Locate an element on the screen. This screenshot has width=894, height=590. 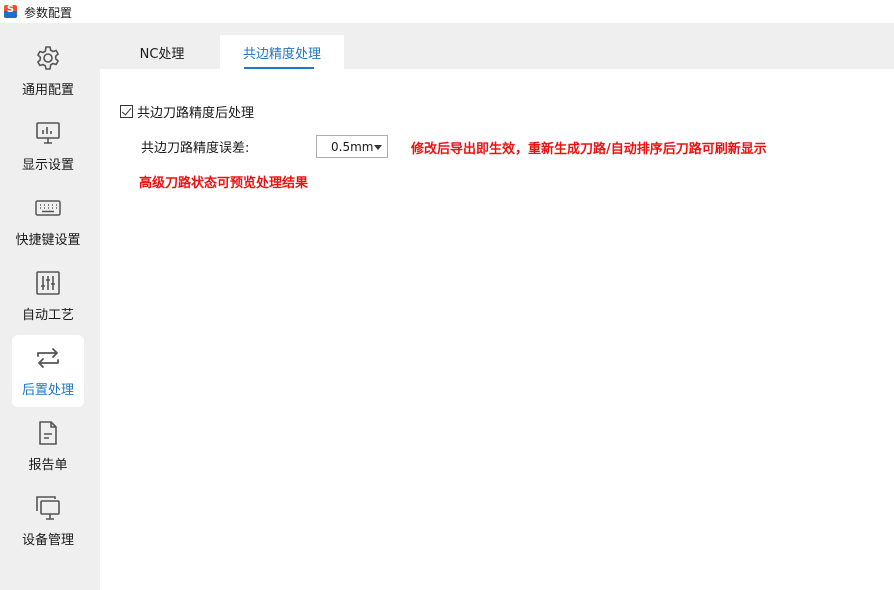
sidebar-item-report: 报告单 is located at coordinates (48, 446).